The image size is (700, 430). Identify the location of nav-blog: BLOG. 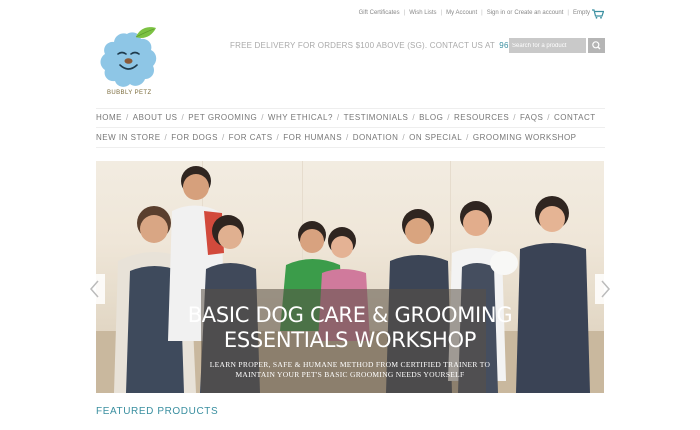
(431, 117).